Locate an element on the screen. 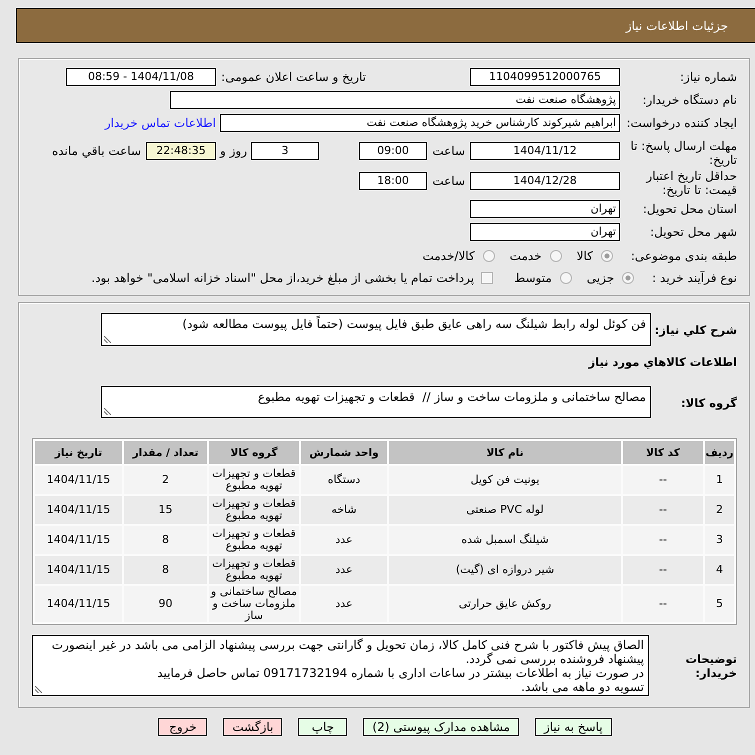 Image resolution: width=755 pixels, height=755 pixels. action-button: پاسخ به نیاز is located at coordinates (573, 727).